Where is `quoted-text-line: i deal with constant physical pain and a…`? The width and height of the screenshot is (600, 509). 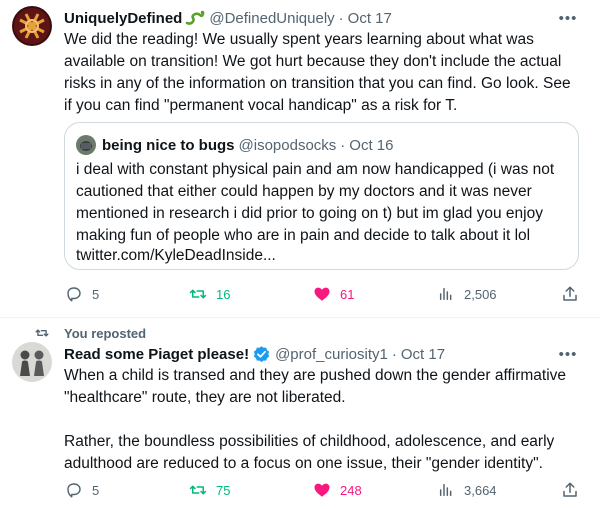
quoted-text-line: i deal with constant physical pain and a… is located at coordinates (315, 169).